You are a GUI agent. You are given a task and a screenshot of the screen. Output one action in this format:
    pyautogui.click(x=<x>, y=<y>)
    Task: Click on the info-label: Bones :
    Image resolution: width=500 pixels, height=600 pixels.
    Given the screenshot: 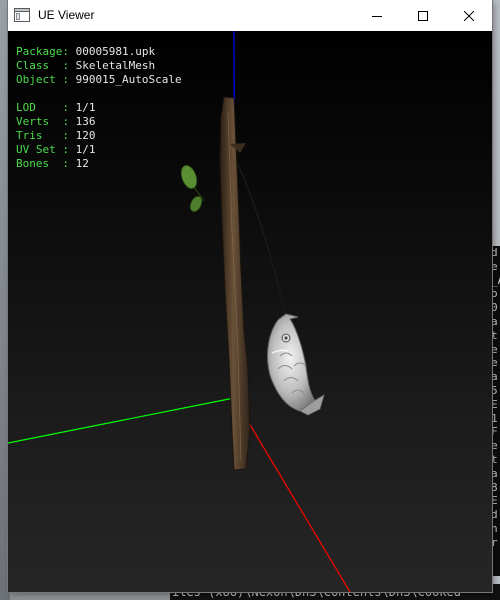 What is the action you would take?
    pyautogui.click(x=46, y=163)
    